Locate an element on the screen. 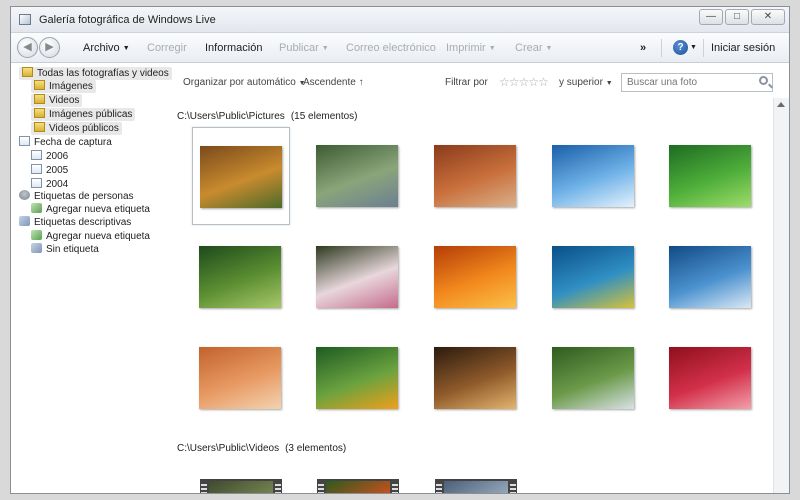 This screenshot has width=800, height=500. nav-images: Imágenes is located at coordinates (63, 86).